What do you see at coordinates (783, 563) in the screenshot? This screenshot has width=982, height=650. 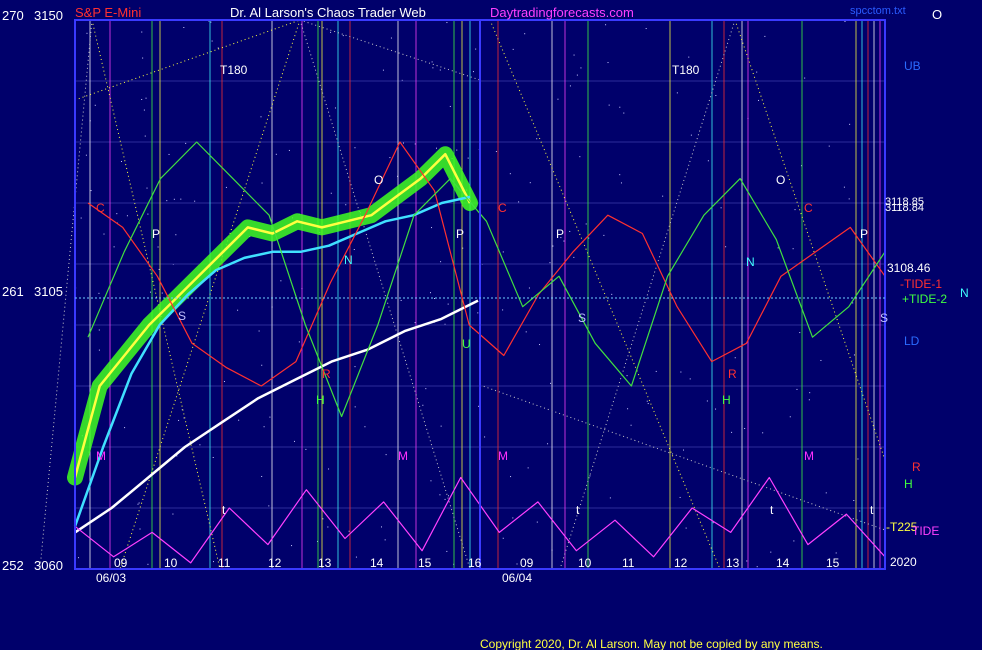 I see `x-tick-label: 14` at bounding box center [783, 563].